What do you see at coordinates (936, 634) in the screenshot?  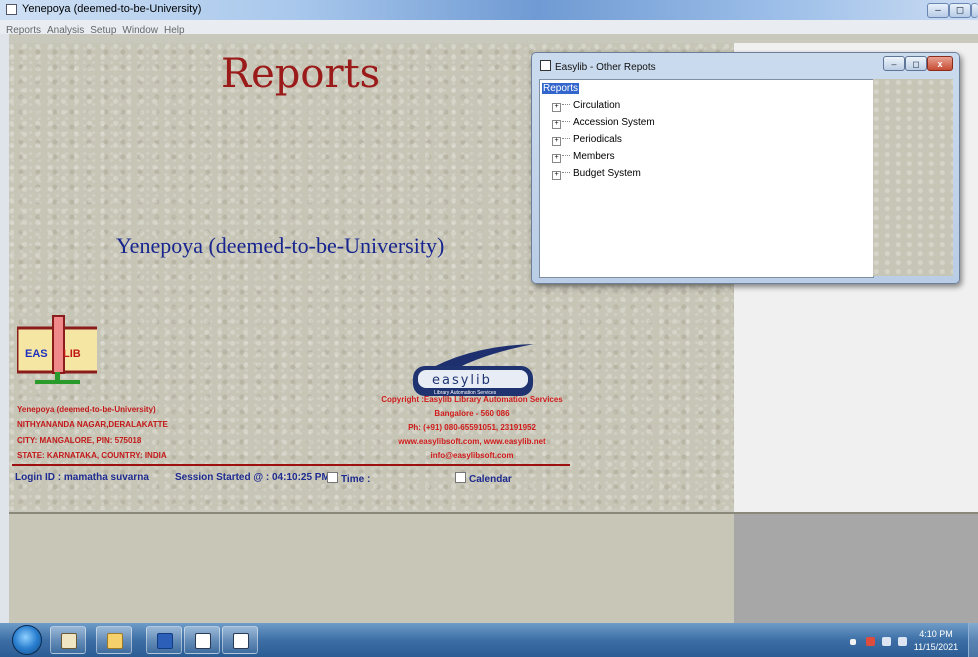 I see `clock-time: 4:10 PM` at bounding box center [936, 634].